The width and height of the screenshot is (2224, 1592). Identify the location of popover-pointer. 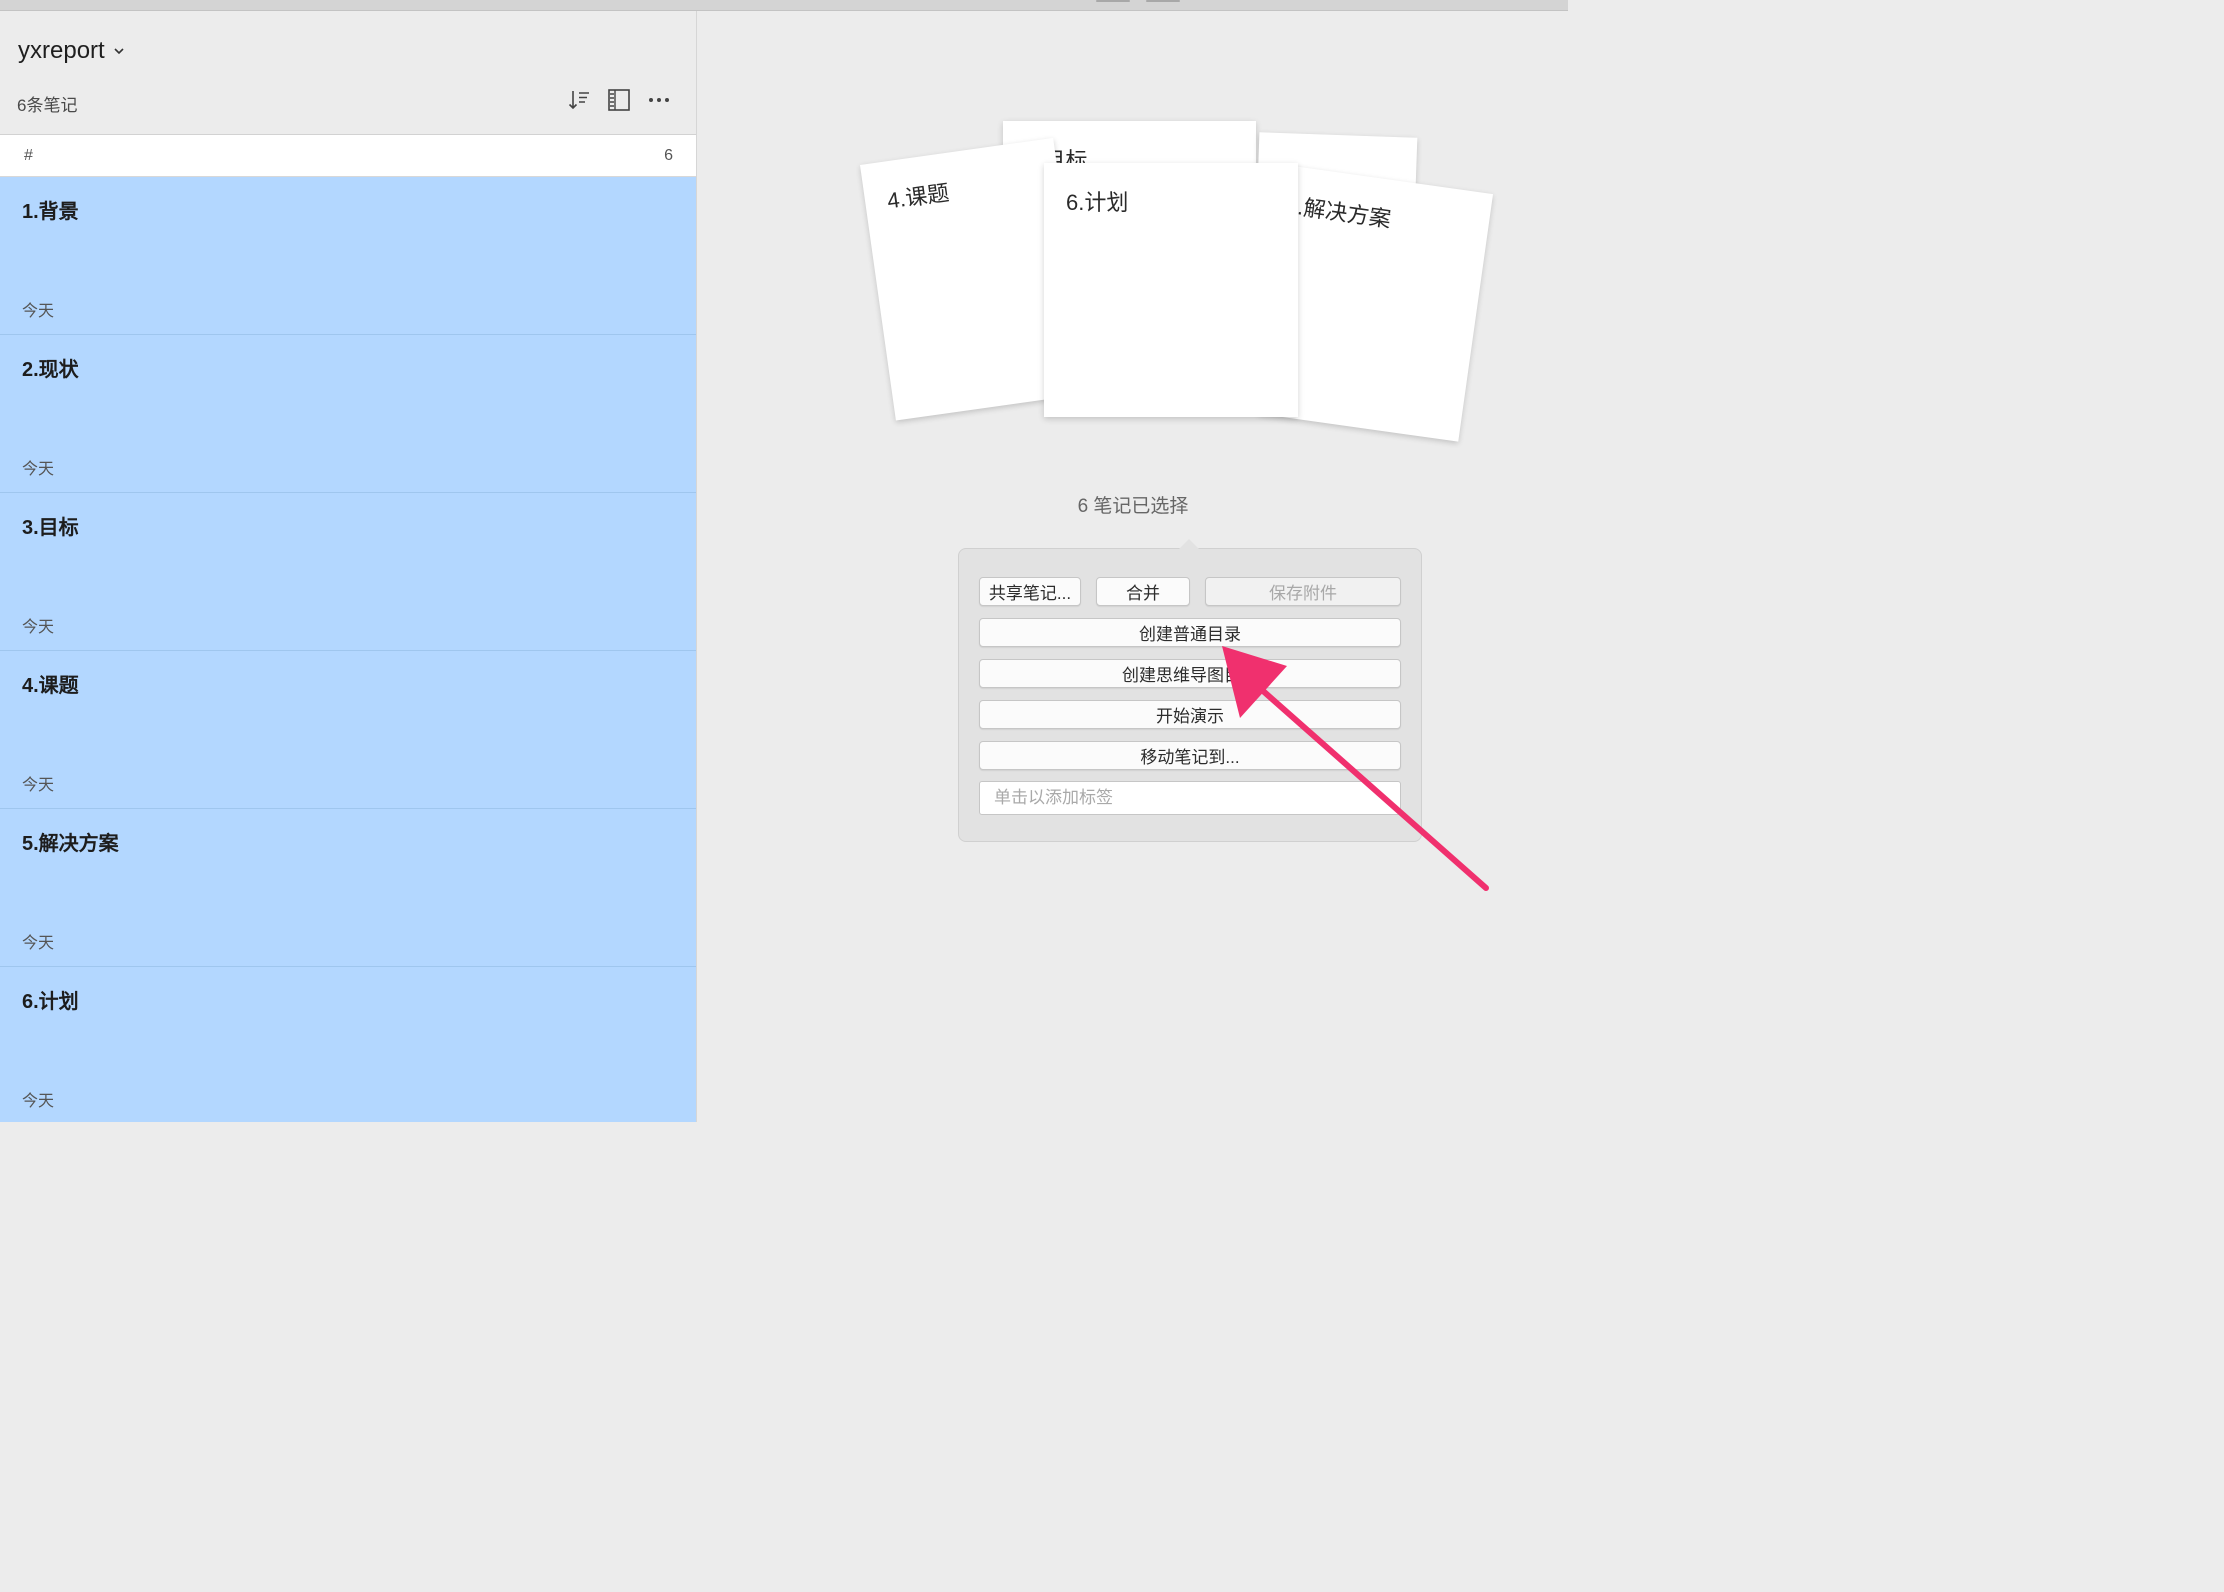
(1189, 544).